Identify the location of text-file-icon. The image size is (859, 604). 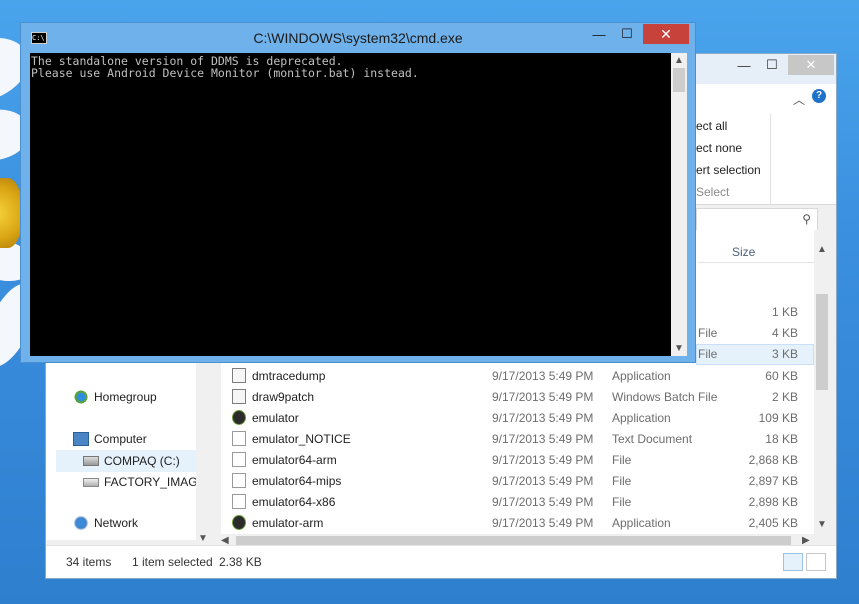
(239, 438).